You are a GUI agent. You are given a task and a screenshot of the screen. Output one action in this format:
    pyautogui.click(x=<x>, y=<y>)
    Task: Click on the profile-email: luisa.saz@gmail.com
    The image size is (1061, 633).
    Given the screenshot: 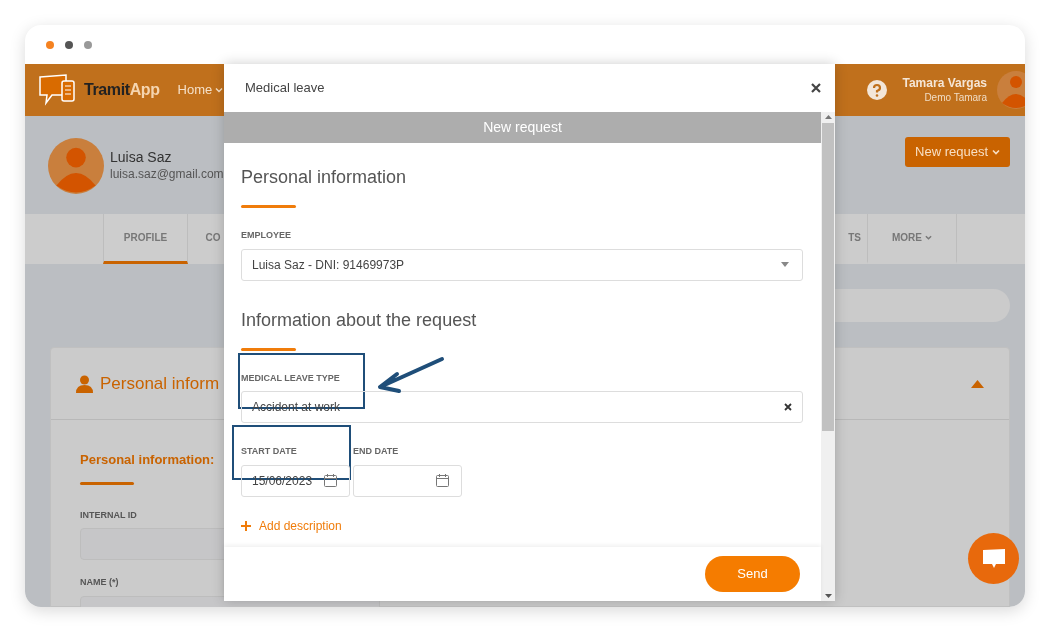 What is the action you would take?
    pyautogui.click(x=167, y=174)
    